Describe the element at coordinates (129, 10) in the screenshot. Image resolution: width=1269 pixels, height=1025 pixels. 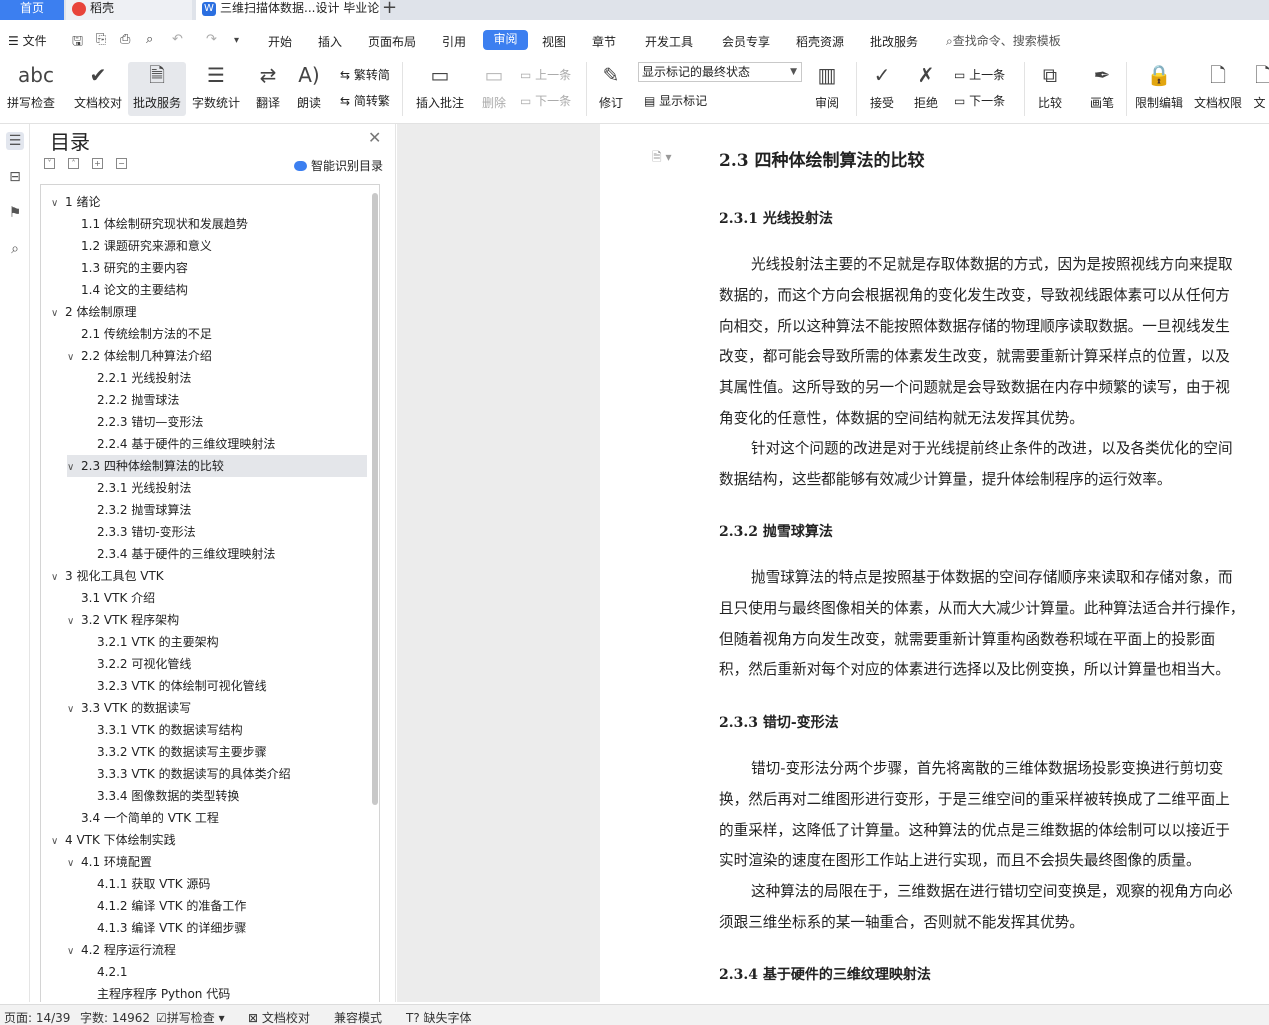
I see `tab-daoke: 稻壳` at that location.